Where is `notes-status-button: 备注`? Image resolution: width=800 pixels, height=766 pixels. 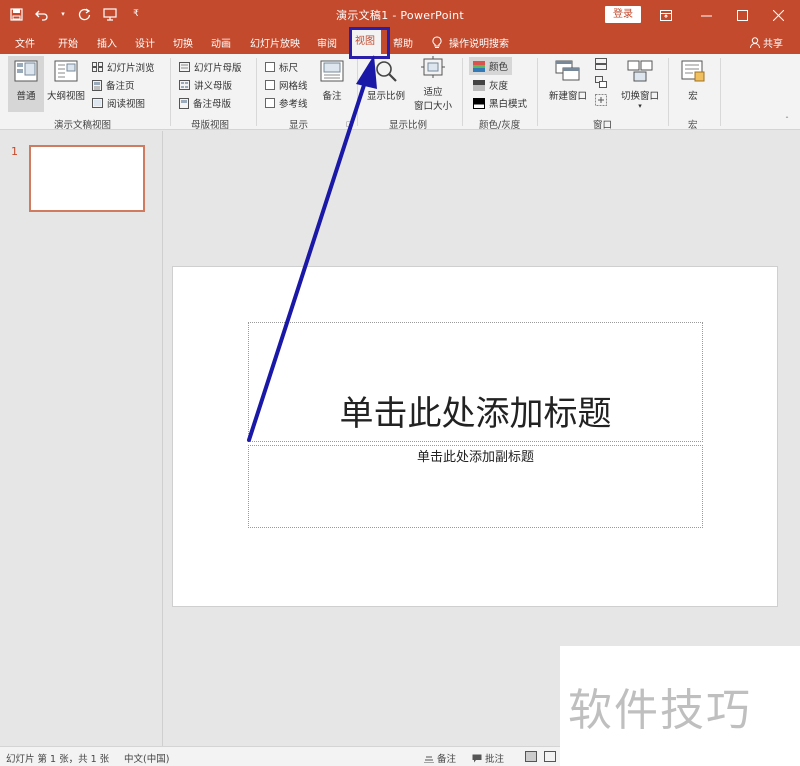
notes-status-button: 备注 is located at coordinates (440, 758).